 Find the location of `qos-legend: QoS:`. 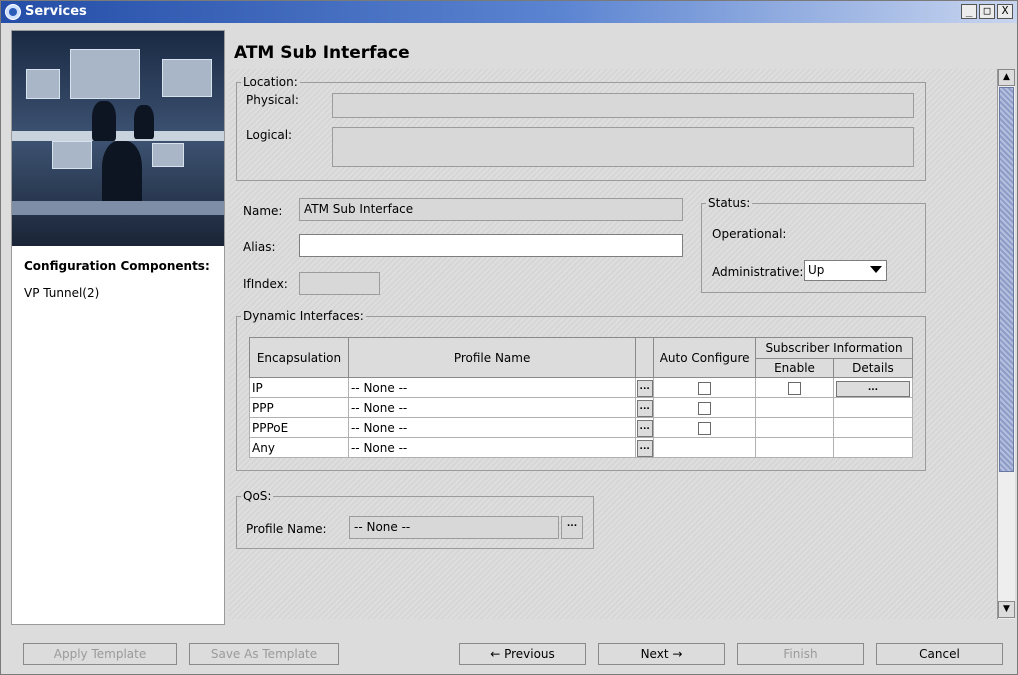

qos-legend: QoS: is located at coordinates (257, 496).